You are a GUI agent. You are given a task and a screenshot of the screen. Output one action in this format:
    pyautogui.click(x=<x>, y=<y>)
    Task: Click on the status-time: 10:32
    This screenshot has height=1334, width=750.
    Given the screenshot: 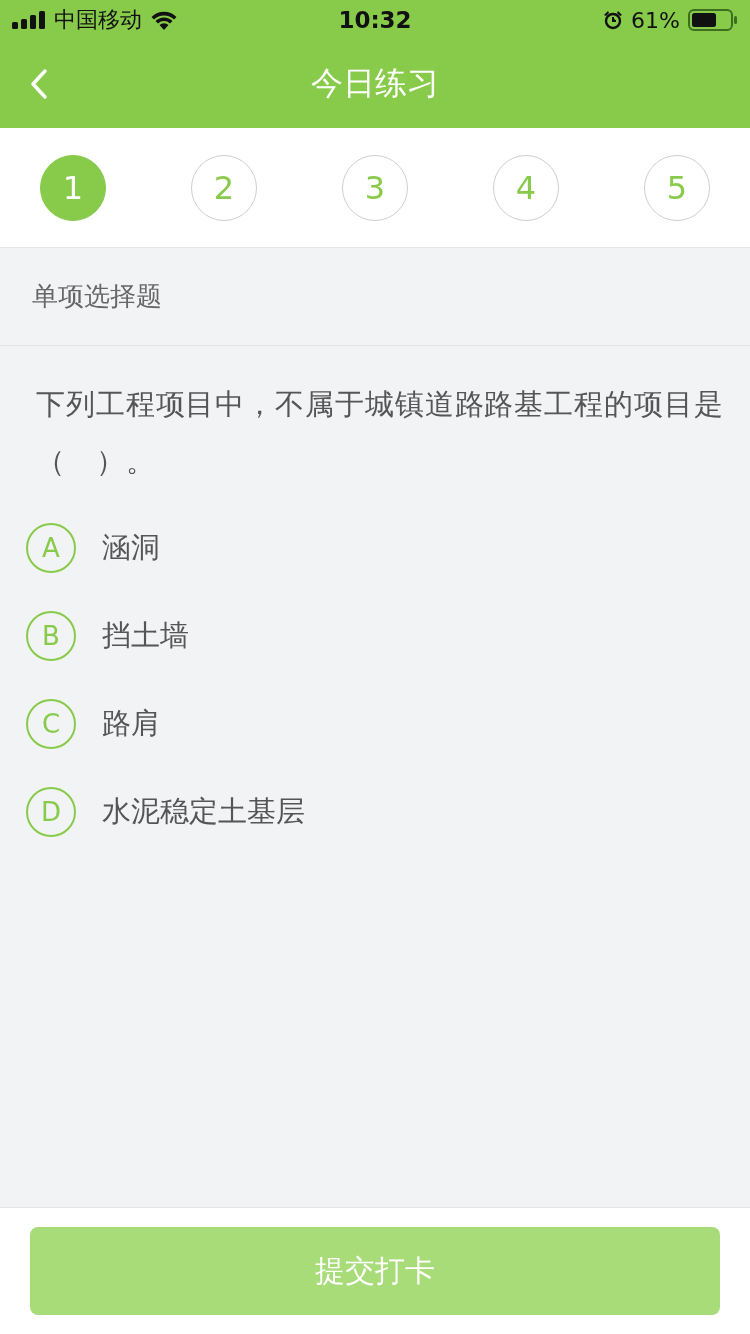 What is the action you would take?
    pyautogui.click(x=375, y=20)
    